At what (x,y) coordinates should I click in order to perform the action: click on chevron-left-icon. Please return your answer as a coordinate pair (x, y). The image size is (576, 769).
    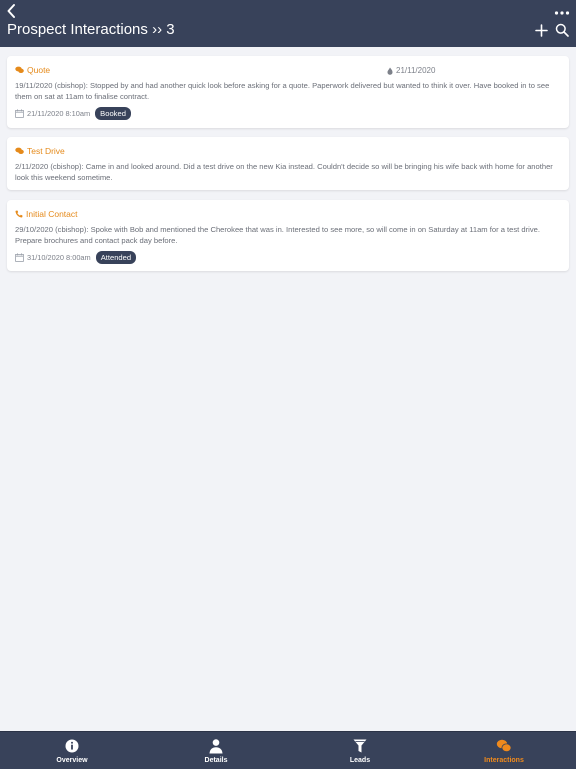
    Looking at the image, I should click on (11, 11).